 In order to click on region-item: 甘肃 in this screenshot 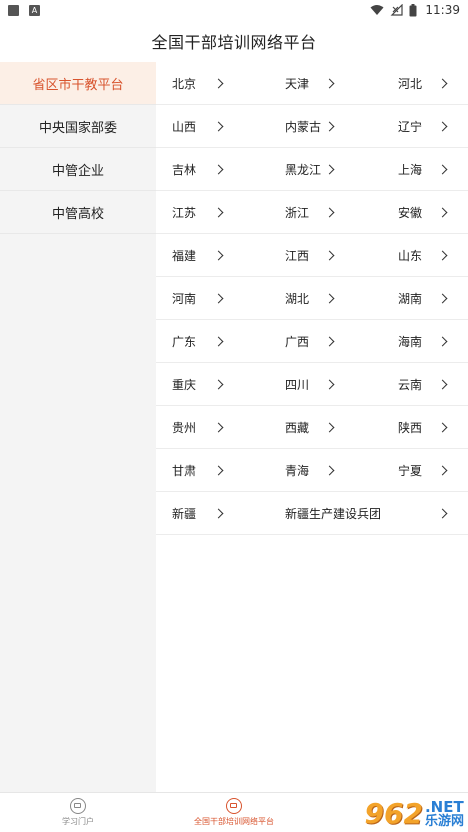, I will do `click(198, 470)`.